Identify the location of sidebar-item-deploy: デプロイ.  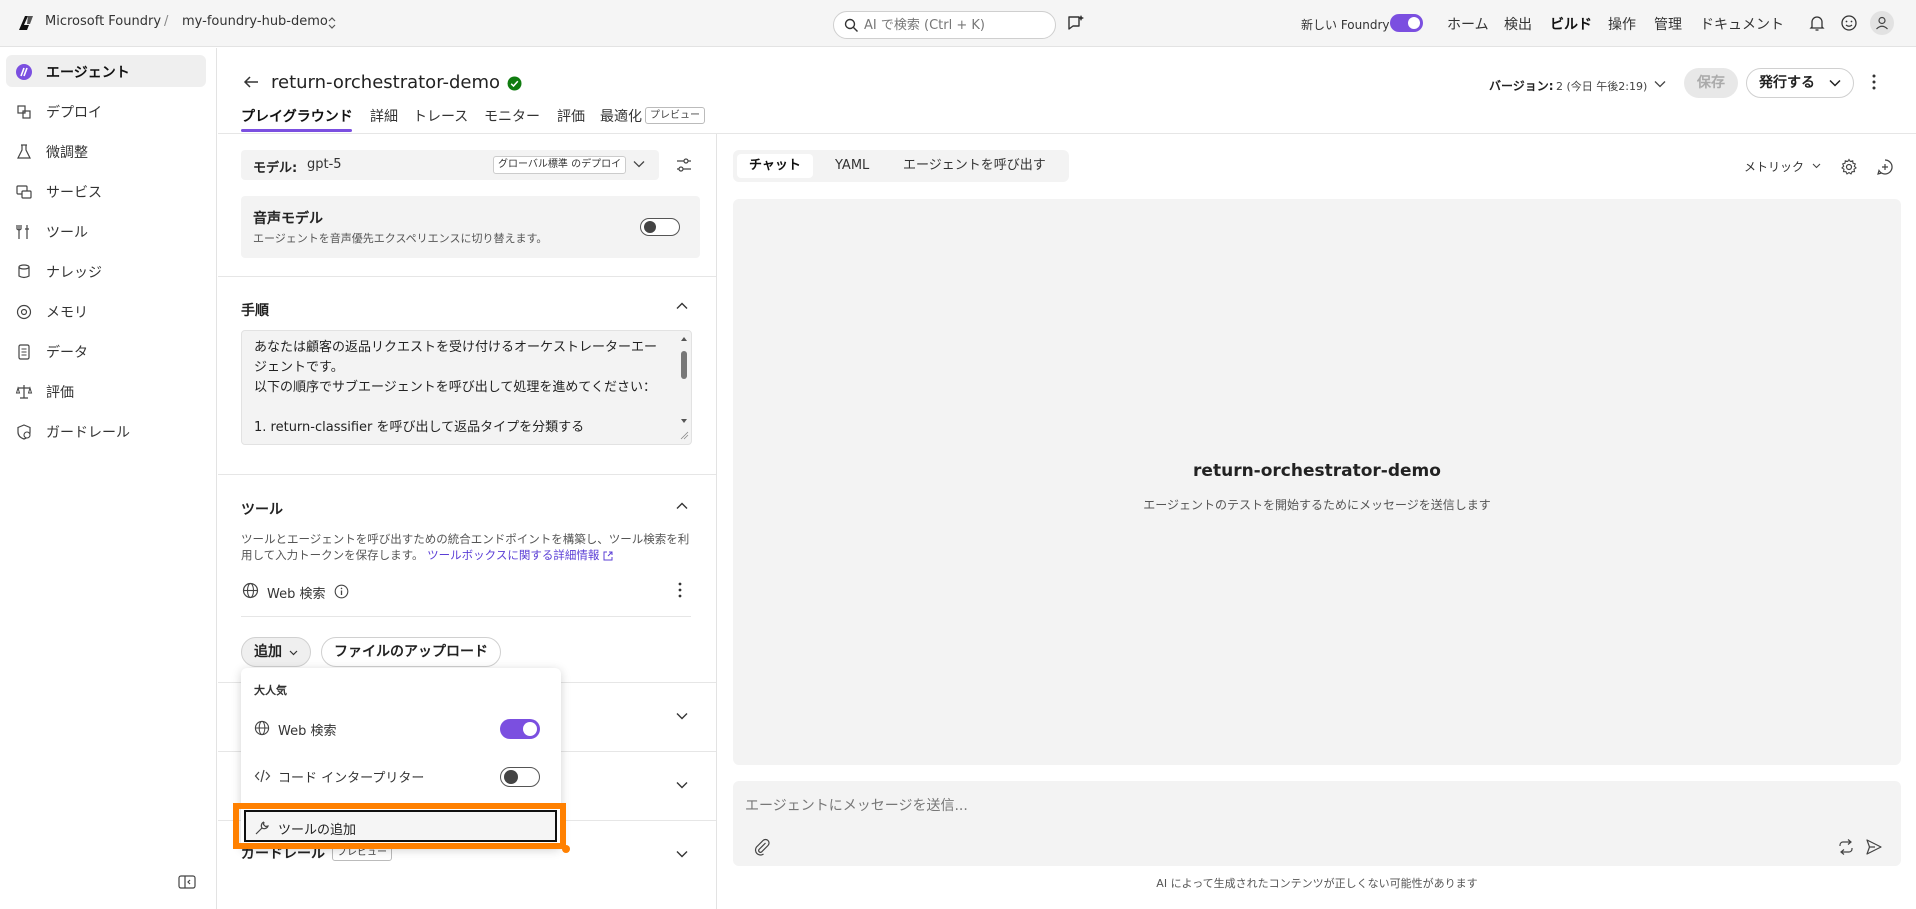
(106, 111).